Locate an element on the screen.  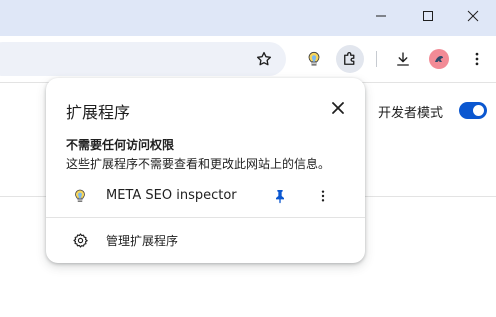
toolbar-separator is located at coordinates (376, 59).